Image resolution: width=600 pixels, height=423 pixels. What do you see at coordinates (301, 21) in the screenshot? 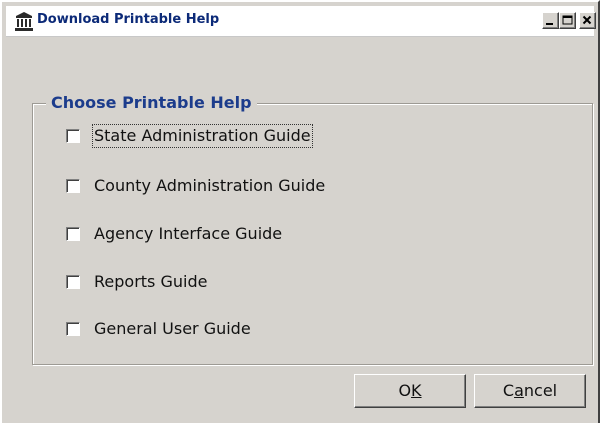
I see `title-bar: Download Printable Help` at bounding box center [301, 21].